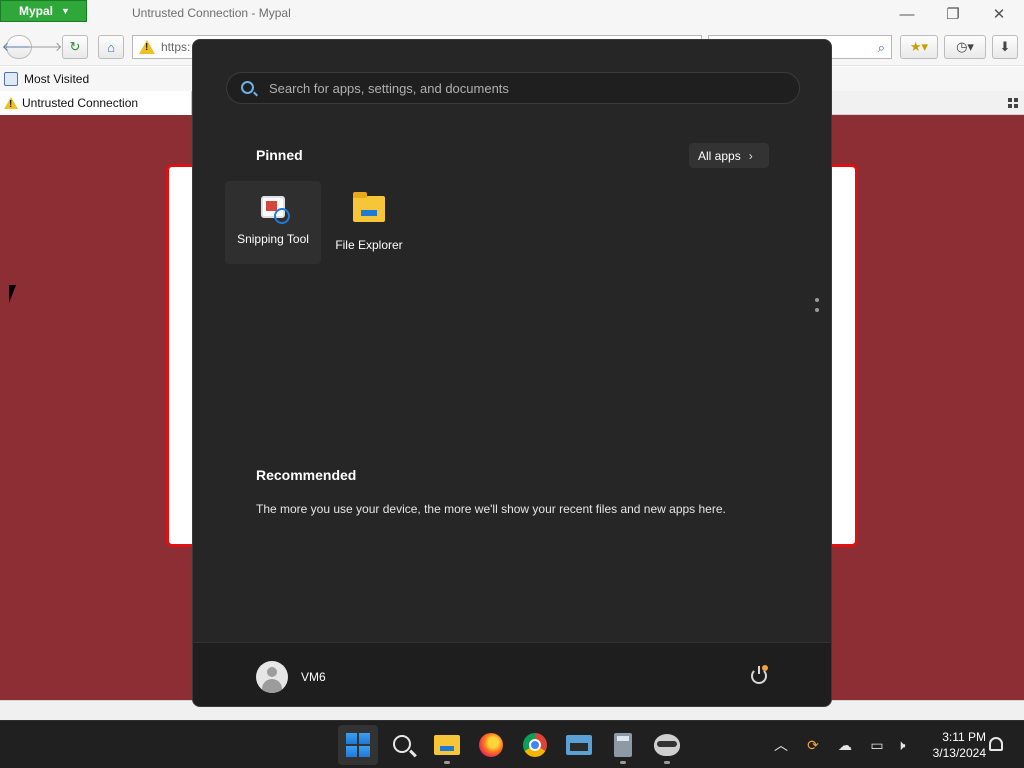 This screenshot has width=1024, height=768. I want to click on pinned-title: Pinned, so click(279, 155).